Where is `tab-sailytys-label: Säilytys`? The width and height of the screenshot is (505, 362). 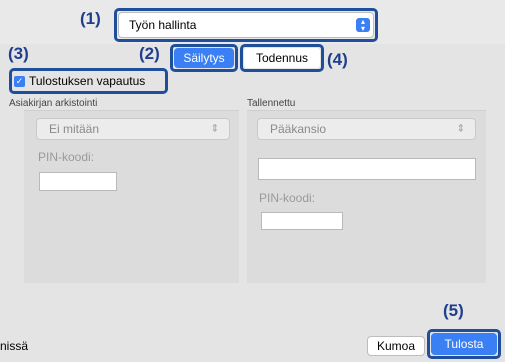
tab-sailytys-label: Säilytys is located at coordinates (204, 58).